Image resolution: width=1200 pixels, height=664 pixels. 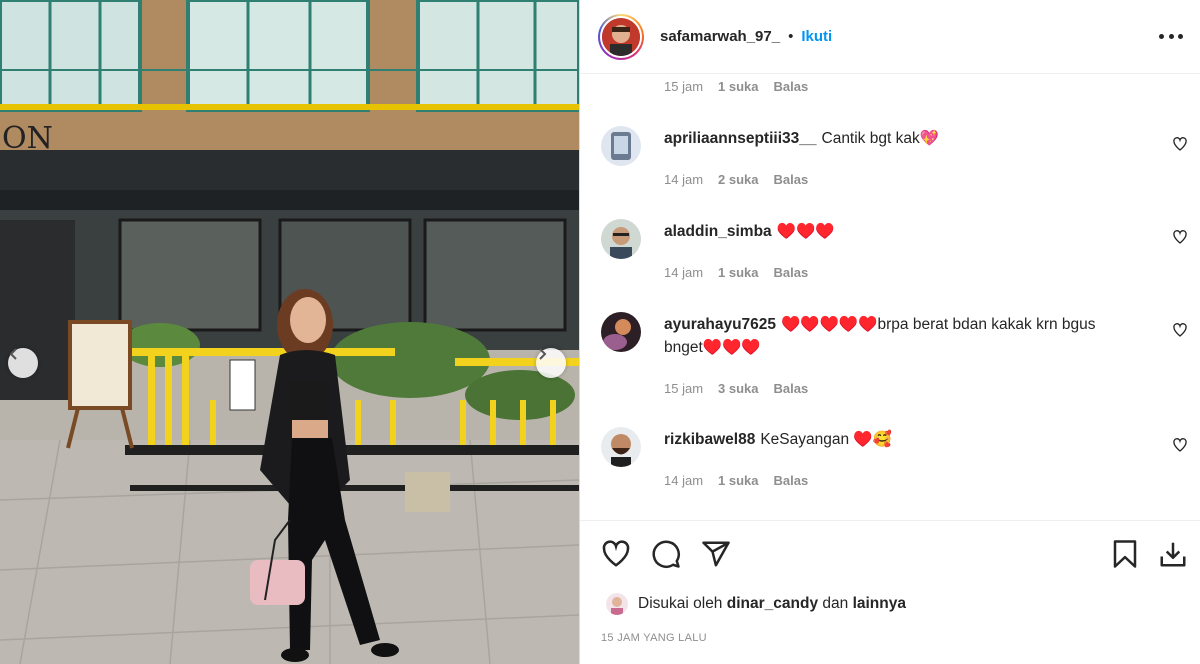 What do you see at coordinates (654, 638) in the screenshot?
I see `post-timestamp: 15 JAM YANG LALU` at bounding box center [654, 638].